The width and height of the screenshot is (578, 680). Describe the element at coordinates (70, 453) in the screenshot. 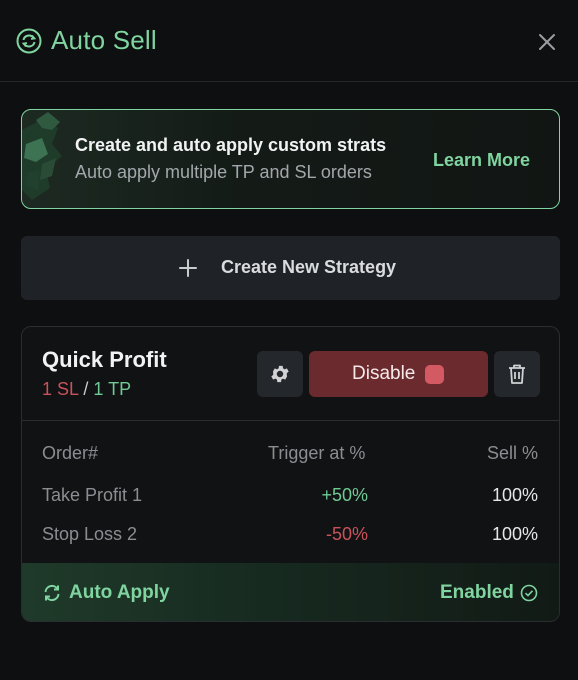

I see `column-header-order: Order#` at that location.